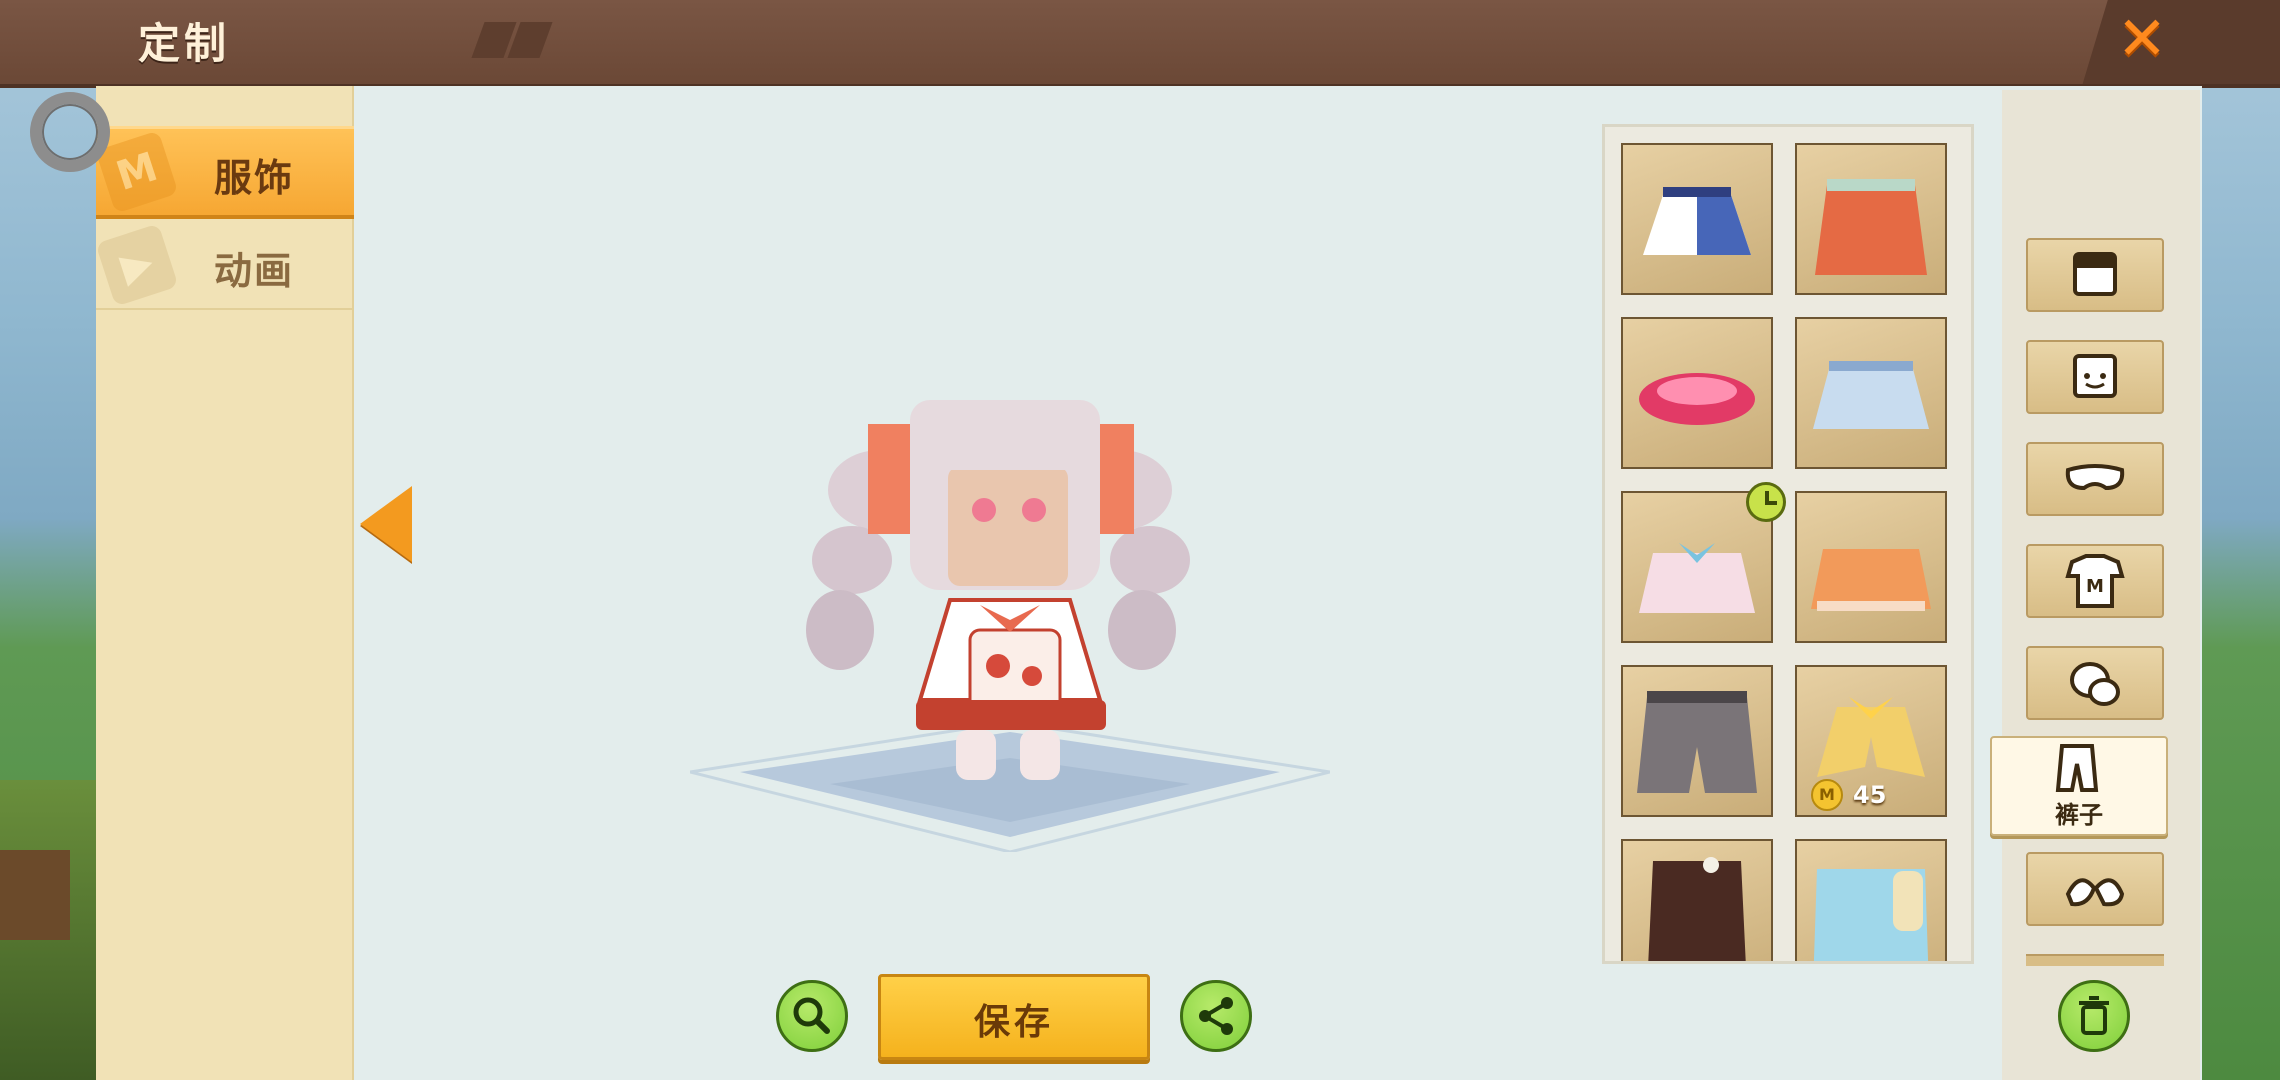 This screenshot has height=1080, width=2280. I want to click on coin-icon: M, so click(1827, 795).